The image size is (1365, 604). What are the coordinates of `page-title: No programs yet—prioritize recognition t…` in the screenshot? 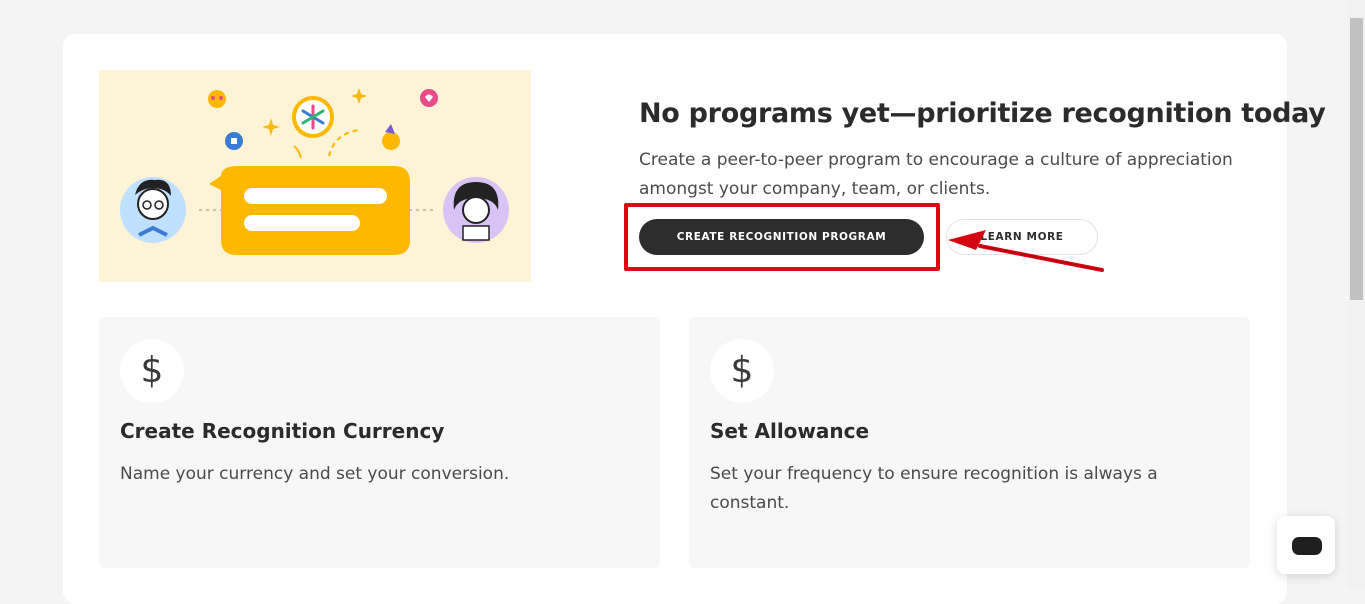 It's located at (982, 113).